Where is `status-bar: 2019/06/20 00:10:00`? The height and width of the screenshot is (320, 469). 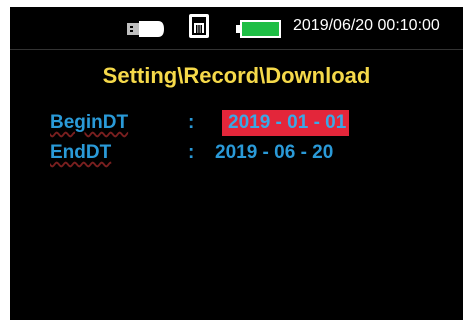
status-bar: 2019/06/20 00:10:00 is located at coordinates (236, 28).